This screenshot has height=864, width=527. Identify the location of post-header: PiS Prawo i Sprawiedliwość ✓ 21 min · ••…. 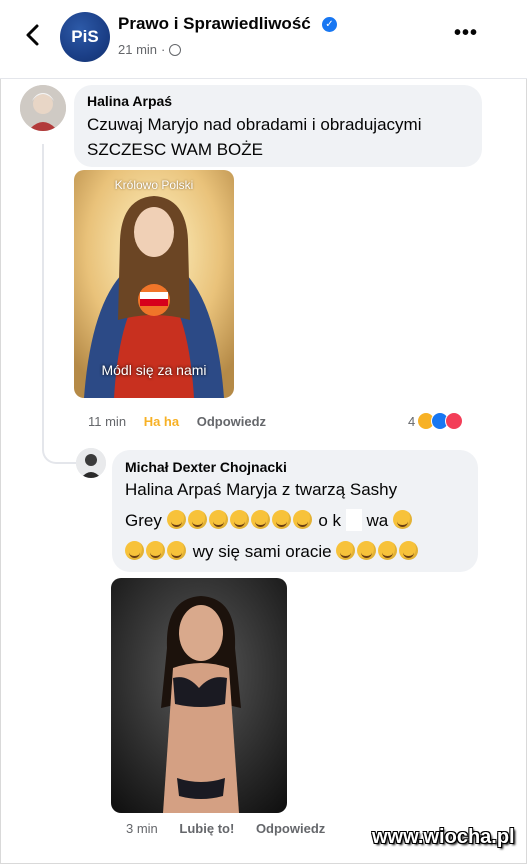
(263, 39).